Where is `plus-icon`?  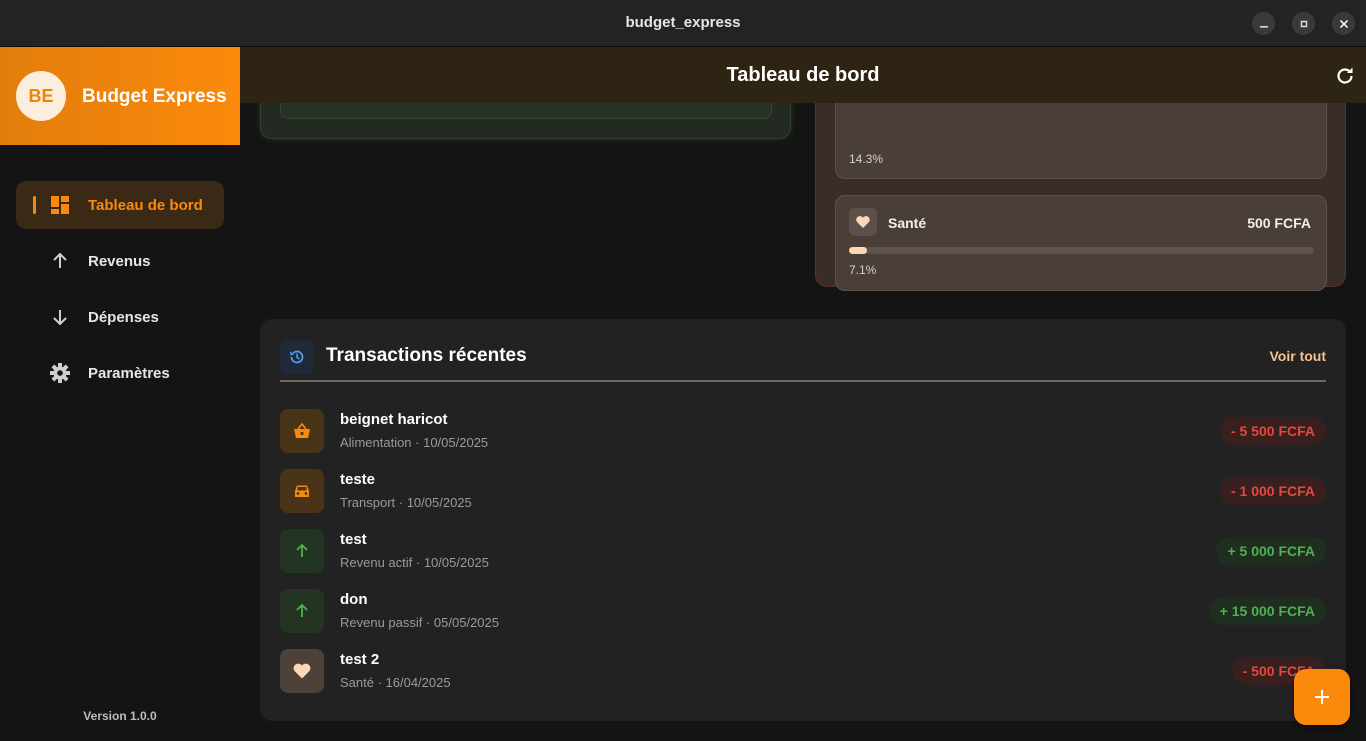 plus-icon is located at coordinates (1322, 697).